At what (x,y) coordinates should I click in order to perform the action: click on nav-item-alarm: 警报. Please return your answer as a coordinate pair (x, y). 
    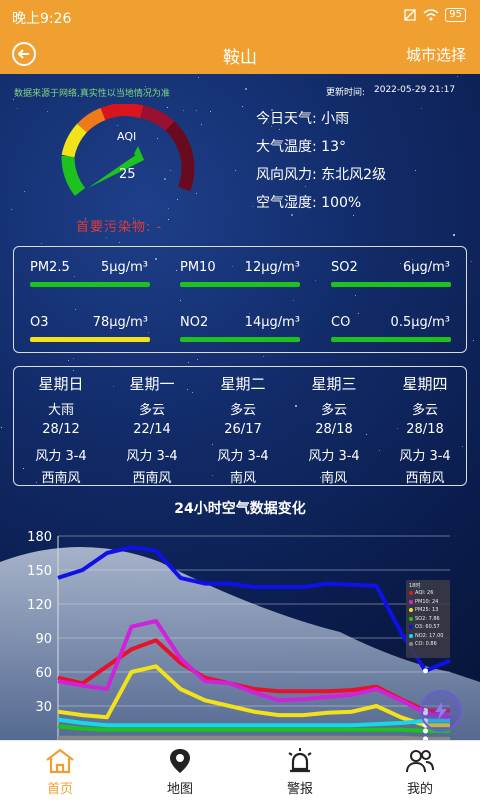
    Looking at the image, I should click on (300, 770).